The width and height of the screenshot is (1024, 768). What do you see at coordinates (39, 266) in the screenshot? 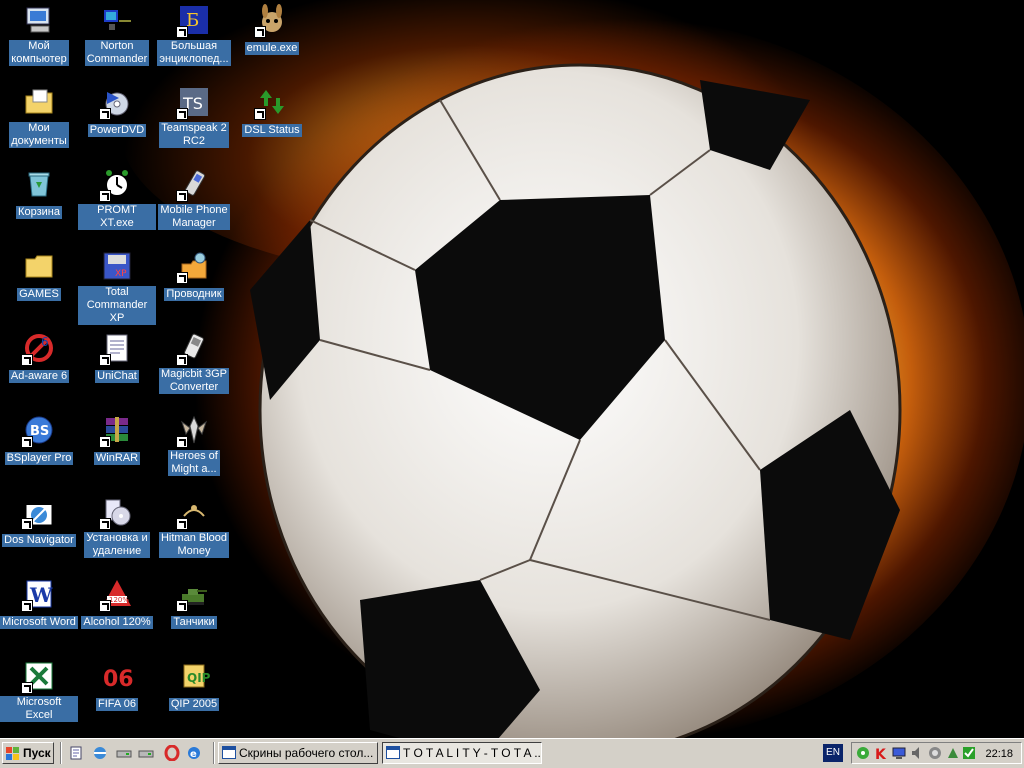
I see `folder-icon` at bounding box center [39, 266].